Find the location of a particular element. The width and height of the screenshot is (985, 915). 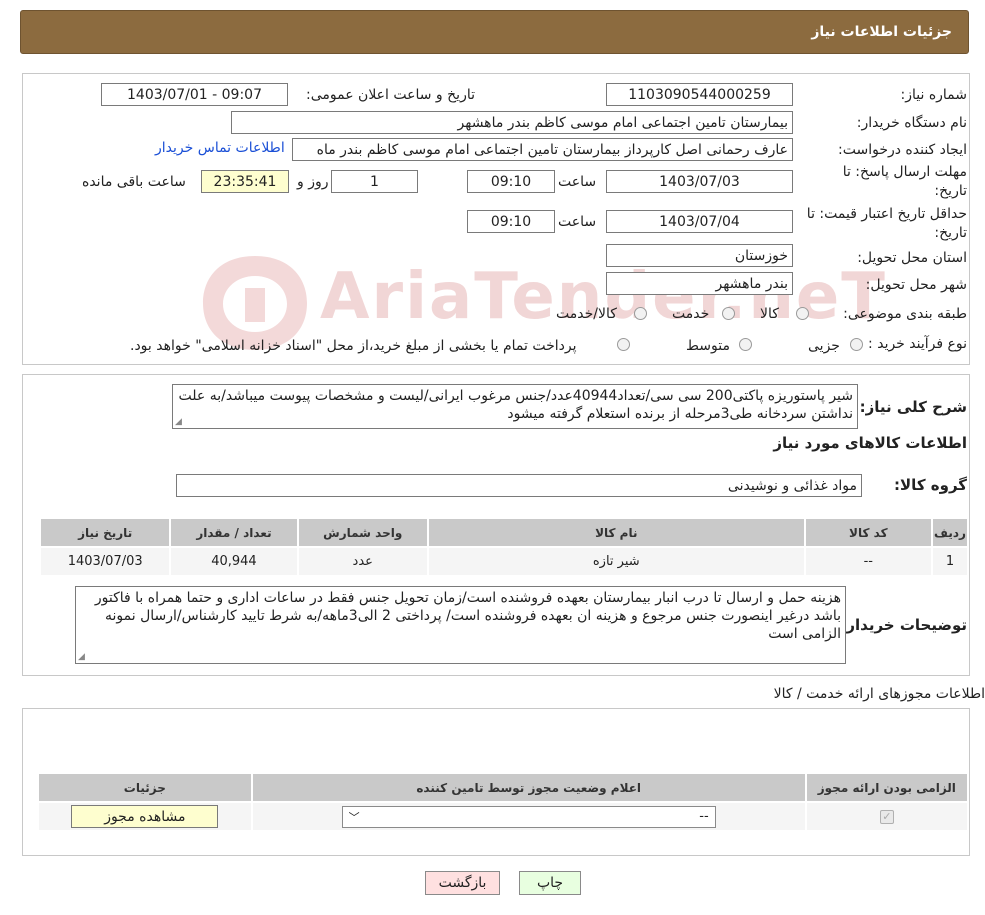

cell-unit: عدد is located at coordinates (362, 561).